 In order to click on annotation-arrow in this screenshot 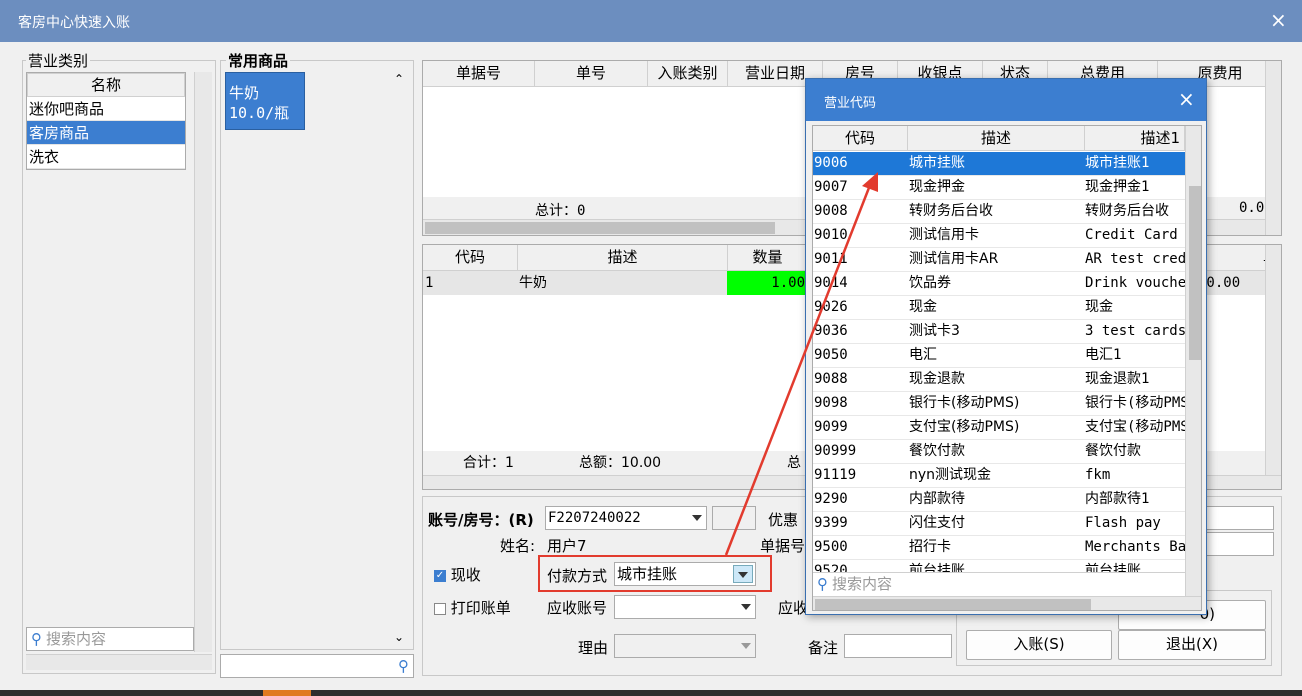, I will do `click(801, 364)`.